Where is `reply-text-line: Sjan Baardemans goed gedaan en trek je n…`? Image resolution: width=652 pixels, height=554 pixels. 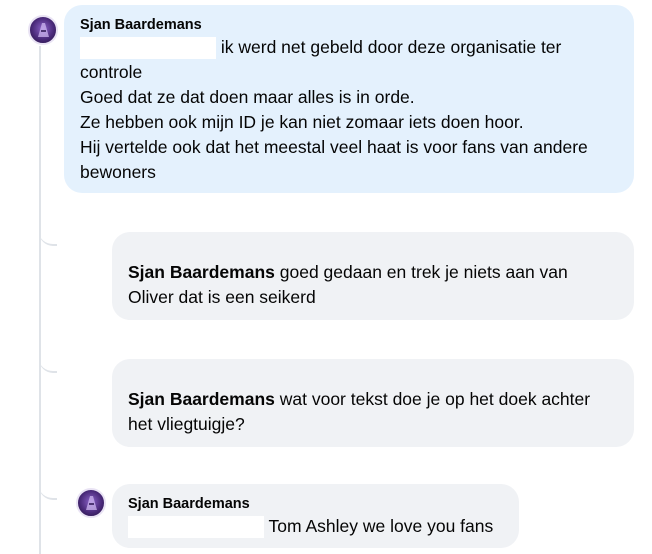 reply-text-line: Sjan Baardemans goed gedaan en trek je n… is located at coordinates (348, 272).